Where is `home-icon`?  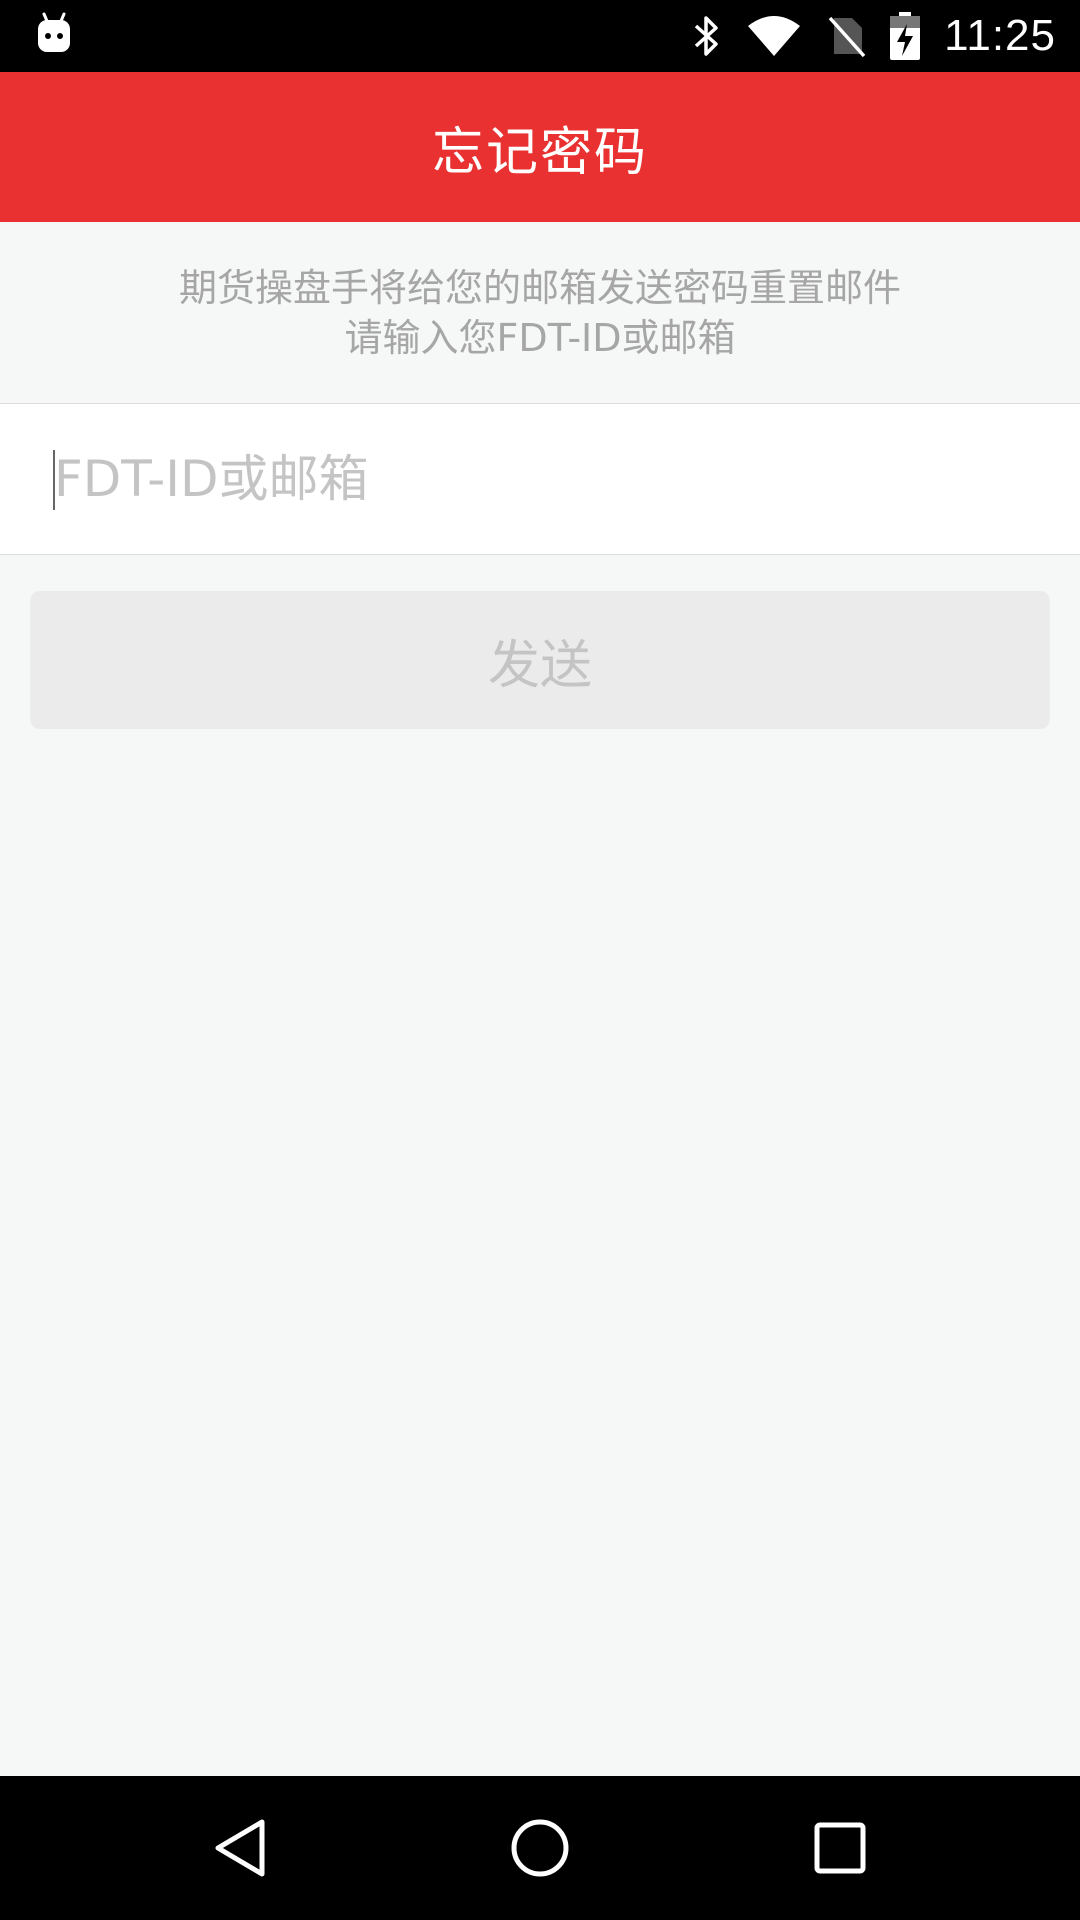
home-icon is located at coordinates (540, 1848).